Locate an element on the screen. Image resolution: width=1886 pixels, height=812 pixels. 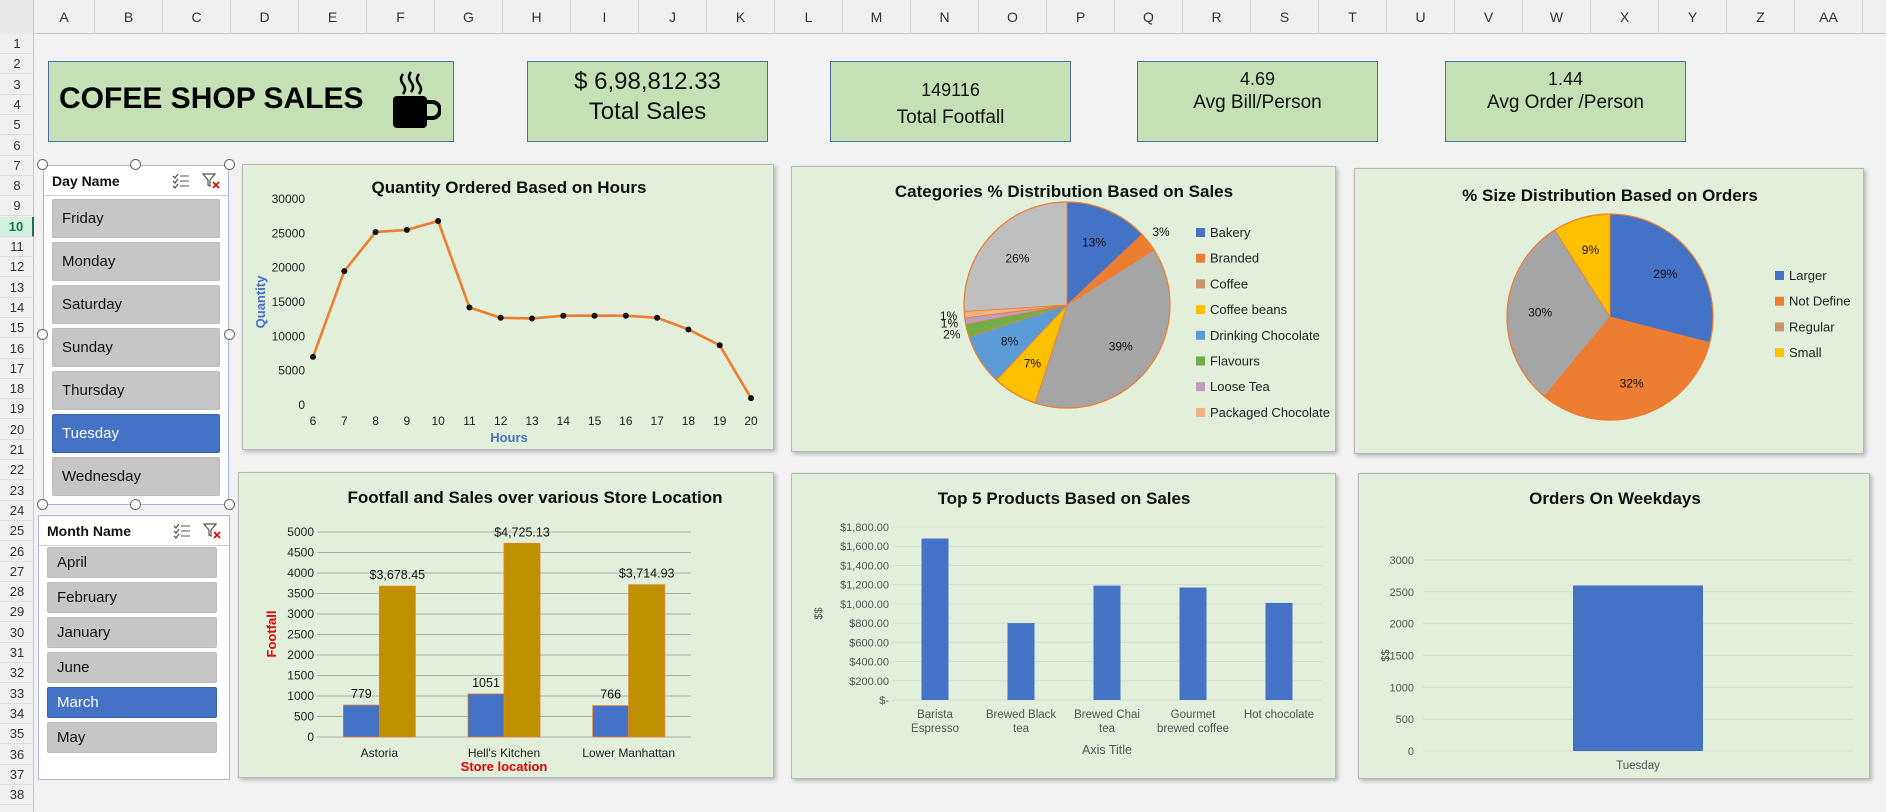
slicer-item-tuesday: Tuesday is located at coordinates (136, 433).